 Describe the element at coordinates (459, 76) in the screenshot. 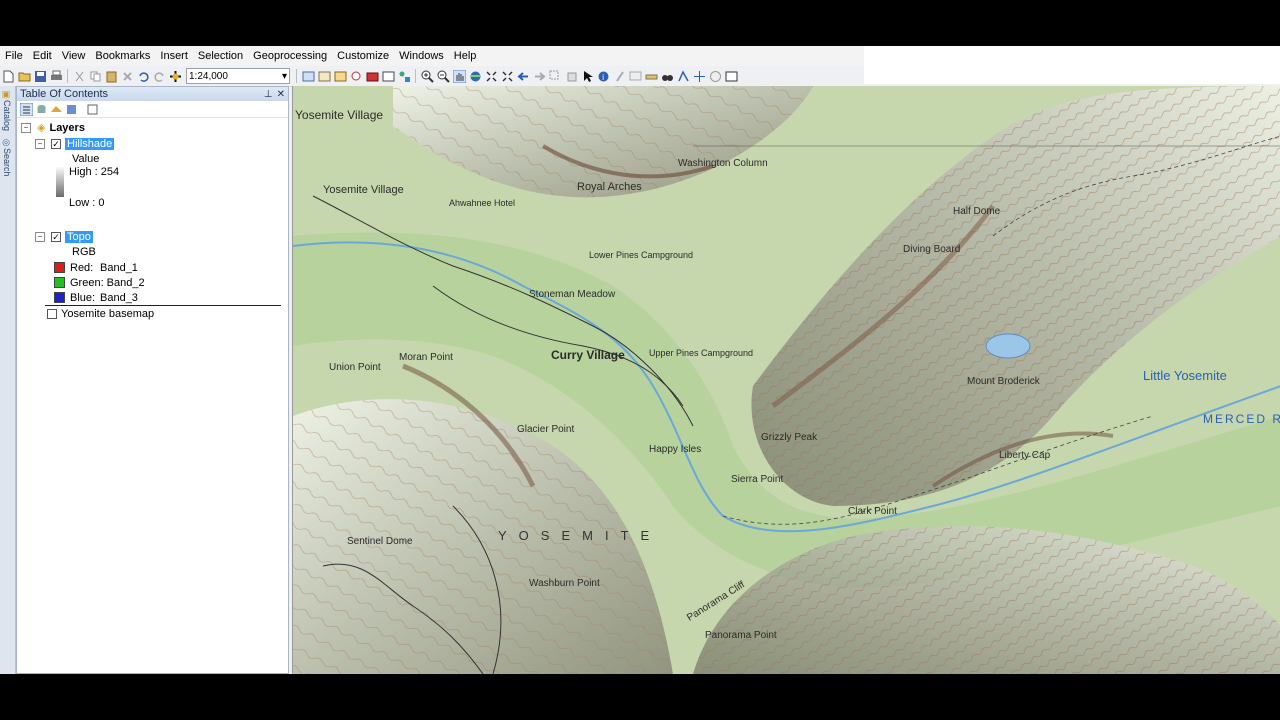

I see `pan-hand-icon` at that location.